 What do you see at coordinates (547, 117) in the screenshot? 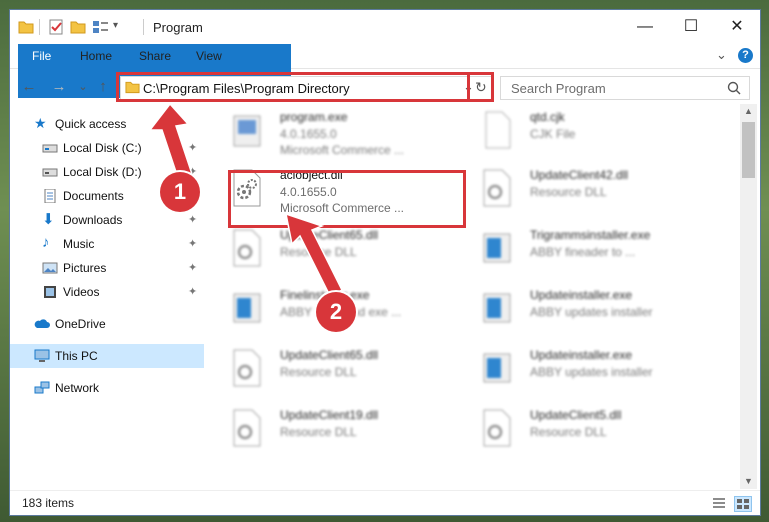
I see `file-name: qtd.cjk` at bounding box center [547, 117].